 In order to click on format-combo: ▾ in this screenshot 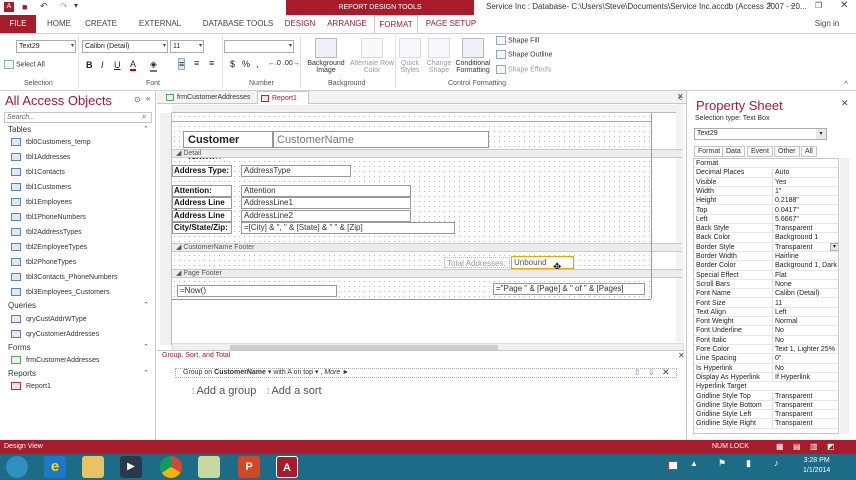, I will do `click(259, 46)`.